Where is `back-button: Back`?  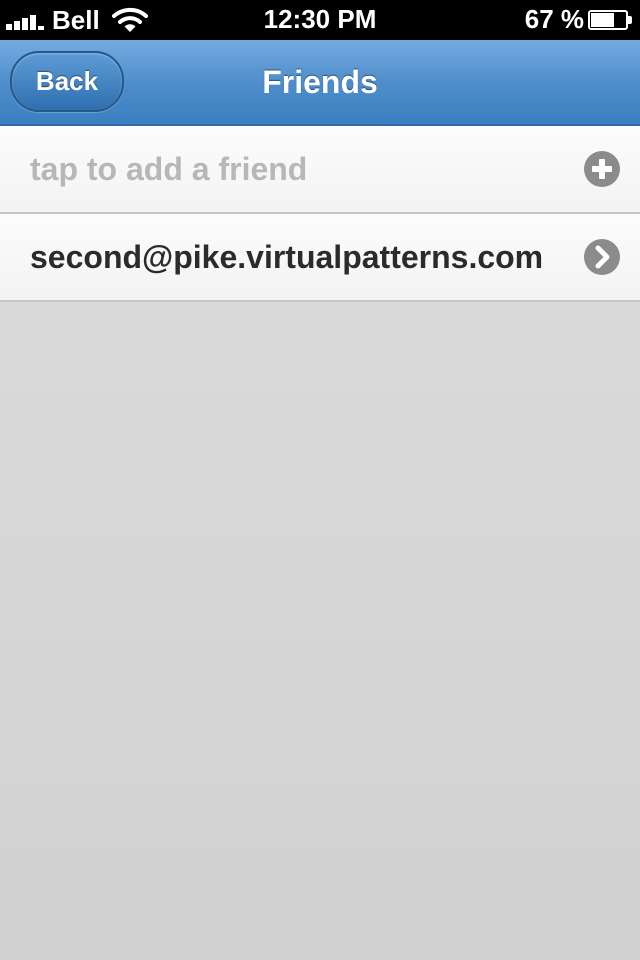
back-button: Back is located at coordinates (67, 81).